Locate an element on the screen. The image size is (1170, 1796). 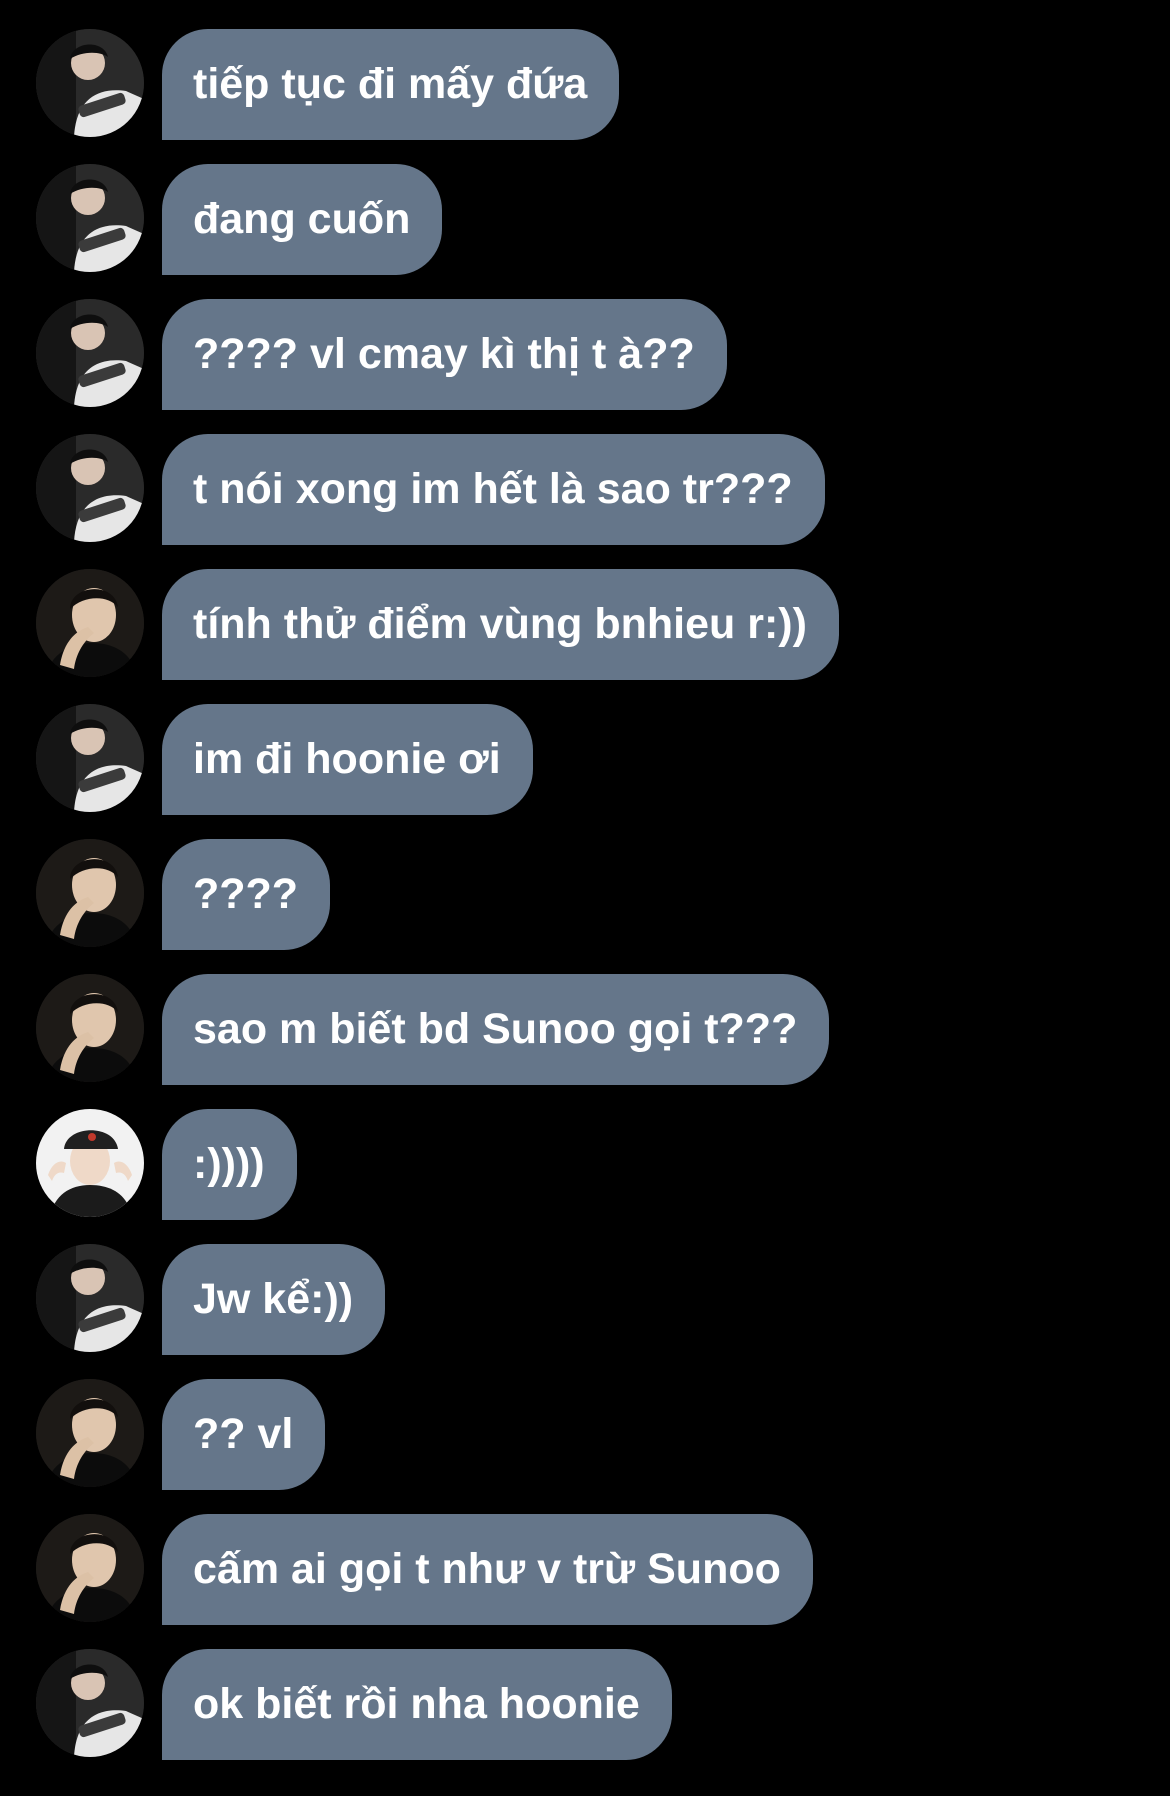
message-row: sao m biết bd Sunoo gọi t??? is located at coordinates (585, 1029).